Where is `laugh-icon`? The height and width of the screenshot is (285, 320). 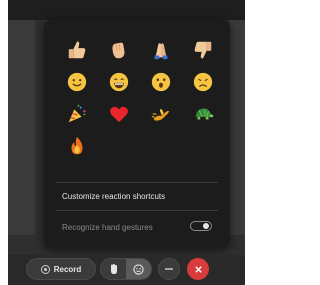 laugh-icon is located at coordinates (119, 82).